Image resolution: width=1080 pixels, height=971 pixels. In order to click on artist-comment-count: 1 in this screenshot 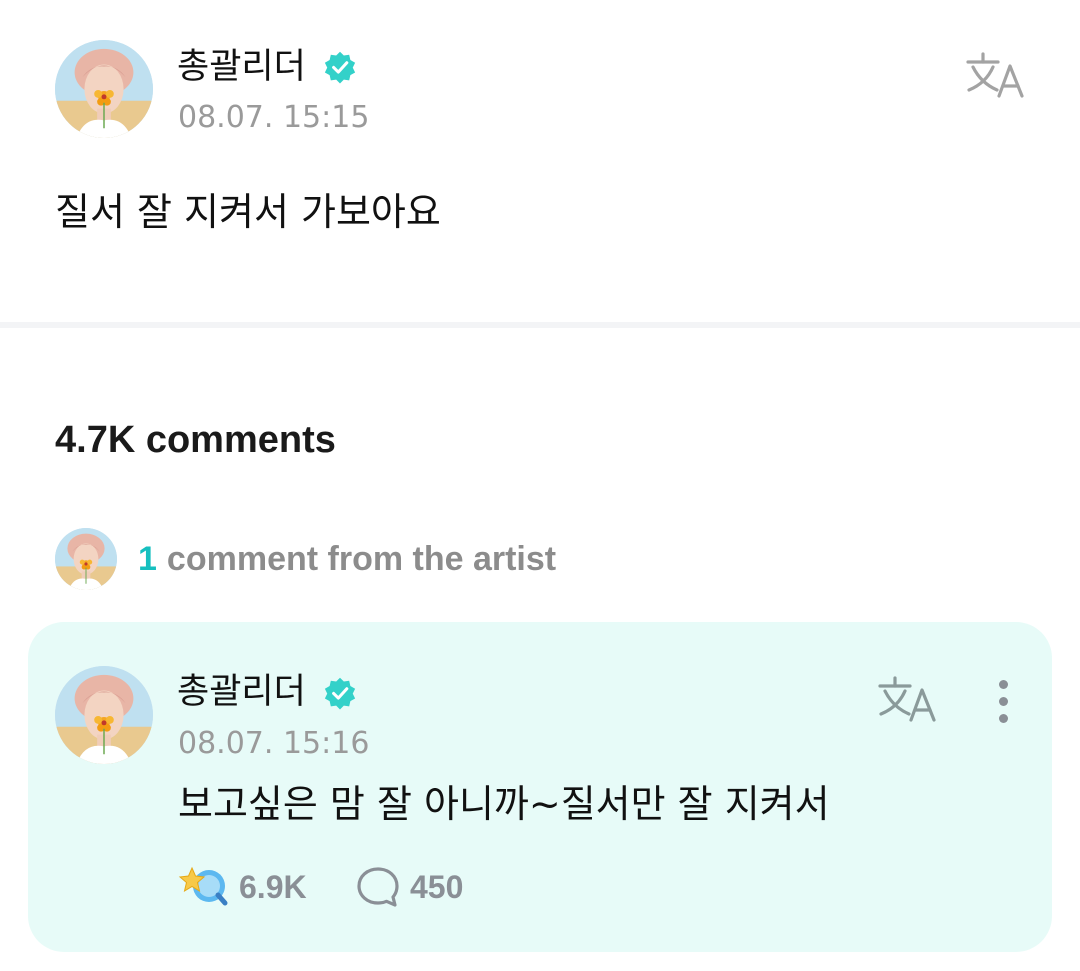, I will do `click(147, 559)`.